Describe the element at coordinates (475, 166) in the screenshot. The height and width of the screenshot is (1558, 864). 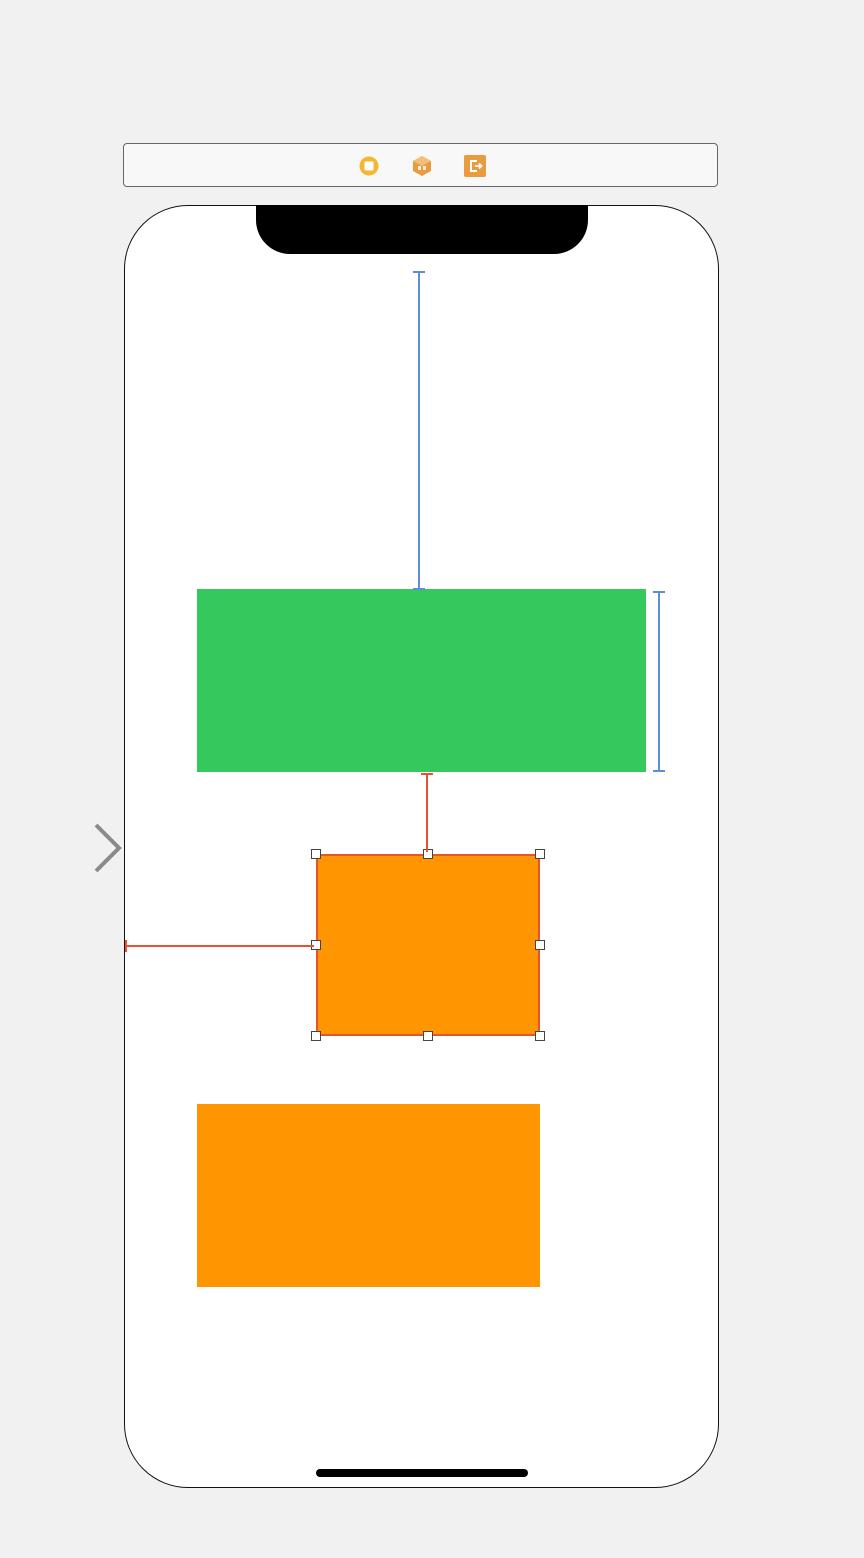
I see `exit-icon` at that location.